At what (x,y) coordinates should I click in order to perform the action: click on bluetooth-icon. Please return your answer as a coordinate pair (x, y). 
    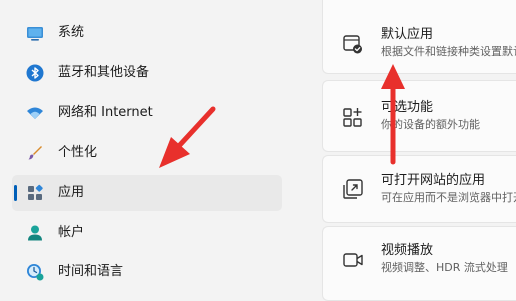
    Looking at the image, I should click on (35, 73).